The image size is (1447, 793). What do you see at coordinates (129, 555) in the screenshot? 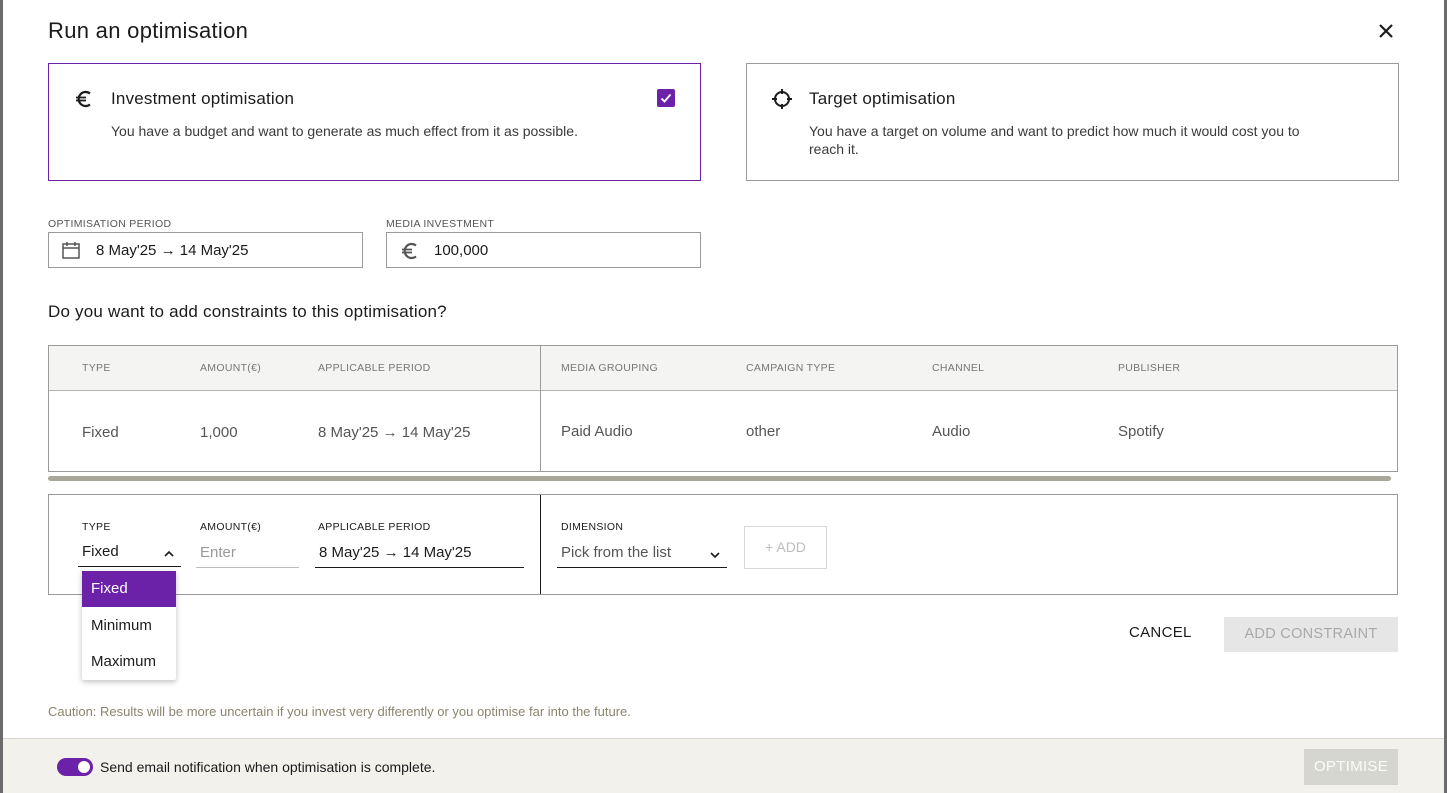
I see `type-select: Fixed` at bounding box center [129, 555].